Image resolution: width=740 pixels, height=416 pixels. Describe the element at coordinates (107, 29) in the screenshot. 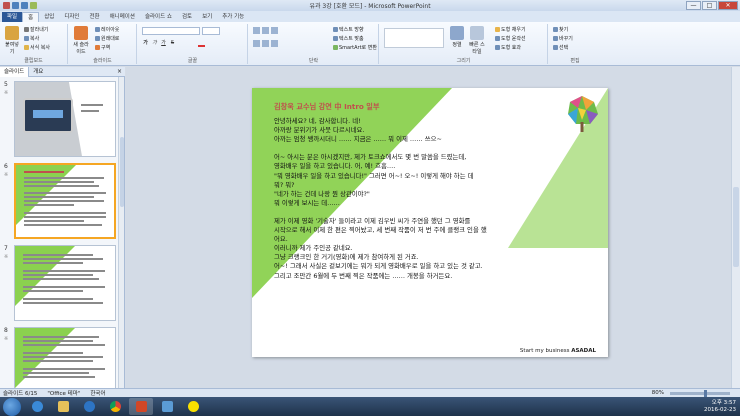

I see `layout-button: 레이아웃` at that location.